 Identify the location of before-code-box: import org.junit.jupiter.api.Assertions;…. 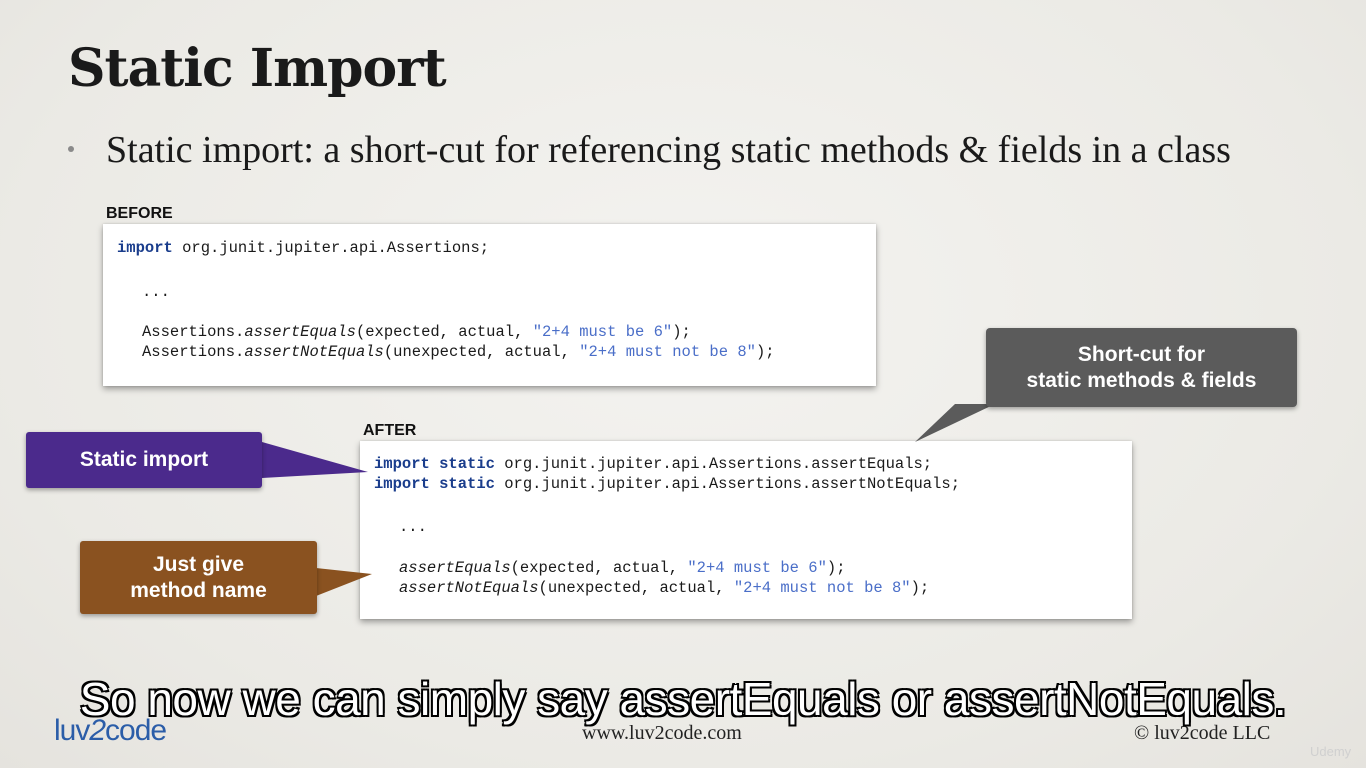
(489, 305).